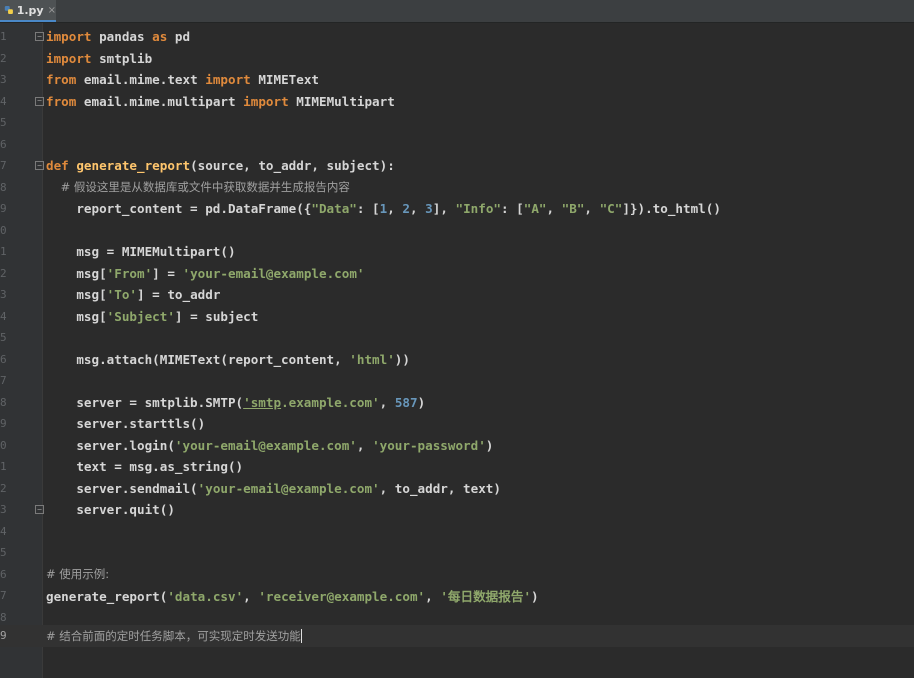 The width and height of the screenshot is (914, 678). I want to click on comment-text: # 使用示例:, so click(78, 574).